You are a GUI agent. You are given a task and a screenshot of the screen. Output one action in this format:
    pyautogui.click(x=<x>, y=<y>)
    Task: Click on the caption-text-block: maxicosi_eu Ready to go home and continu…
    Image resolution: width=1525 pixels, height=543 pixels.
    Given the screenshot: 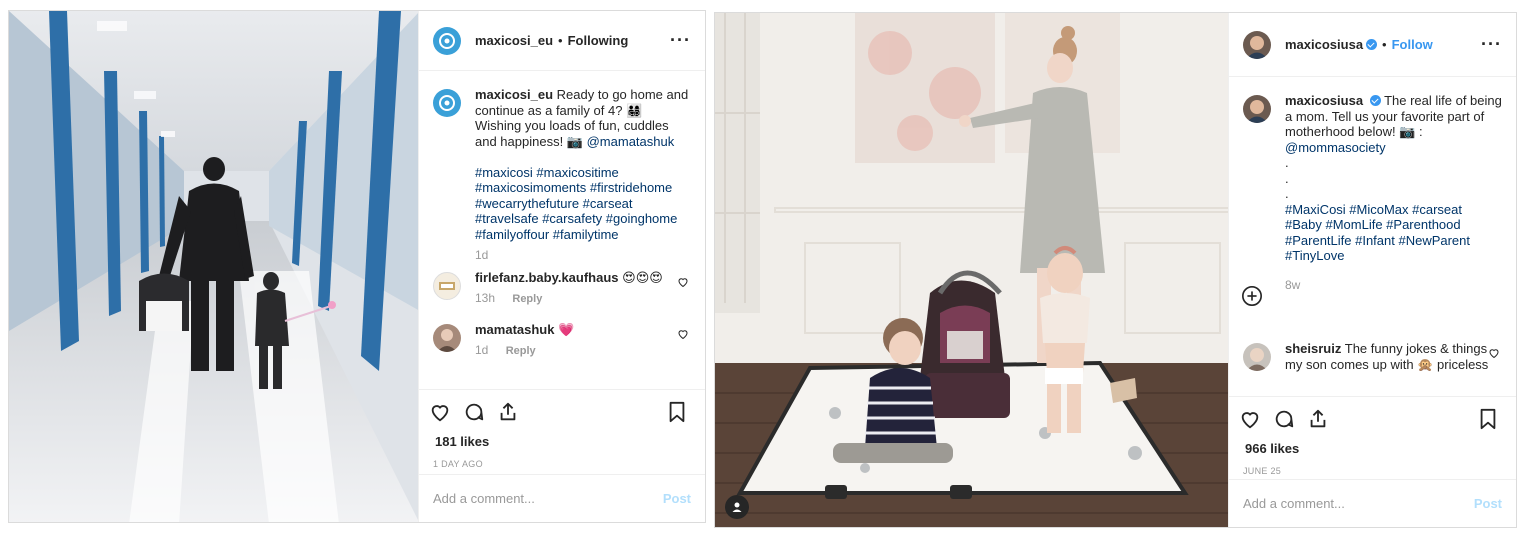 What is the action you would take?
    pyautogui.click(x=583, y=175)
    